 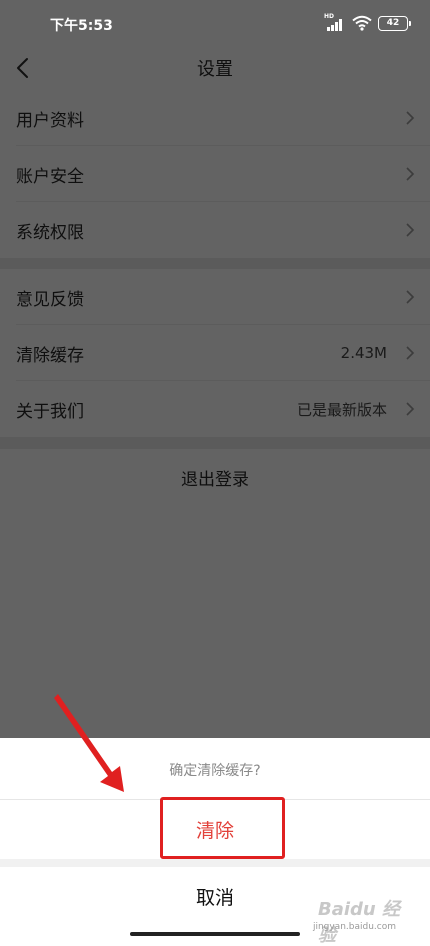 I want to click on watermark-url: jingyan.baidu.com, so click(x=354, y=927).